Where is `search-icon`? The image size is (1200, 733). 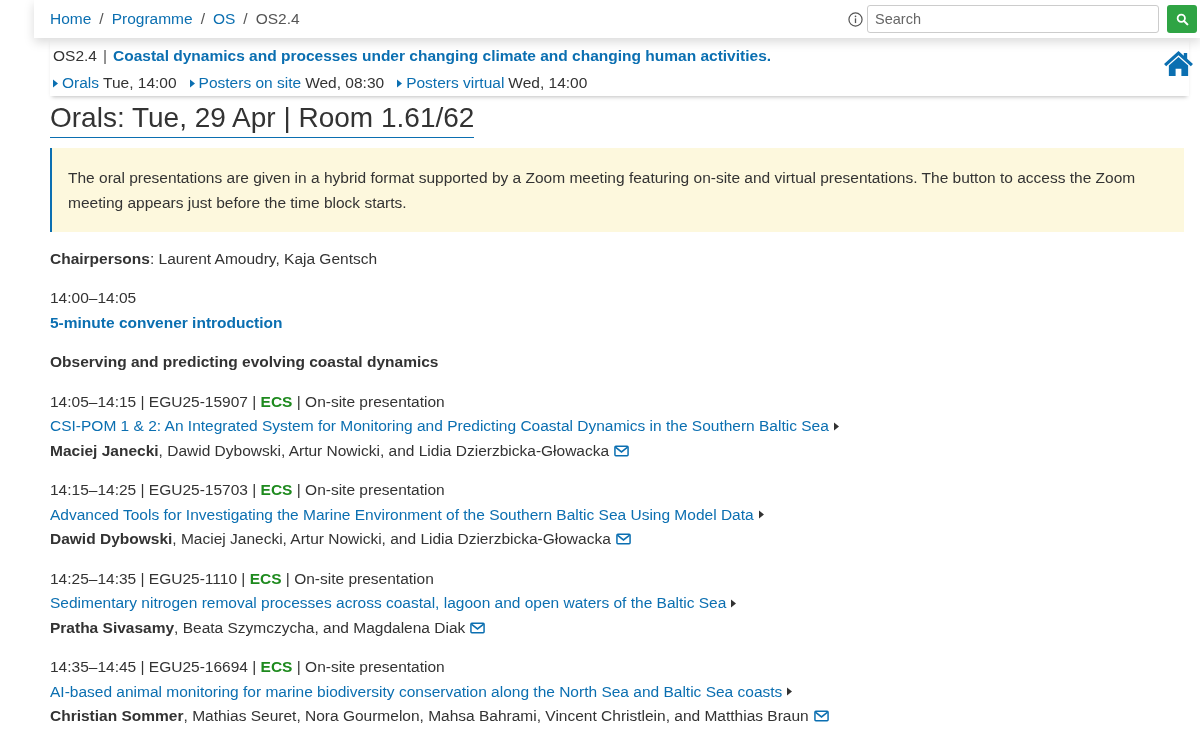 search-icon is located at coordinates (1182, 19).